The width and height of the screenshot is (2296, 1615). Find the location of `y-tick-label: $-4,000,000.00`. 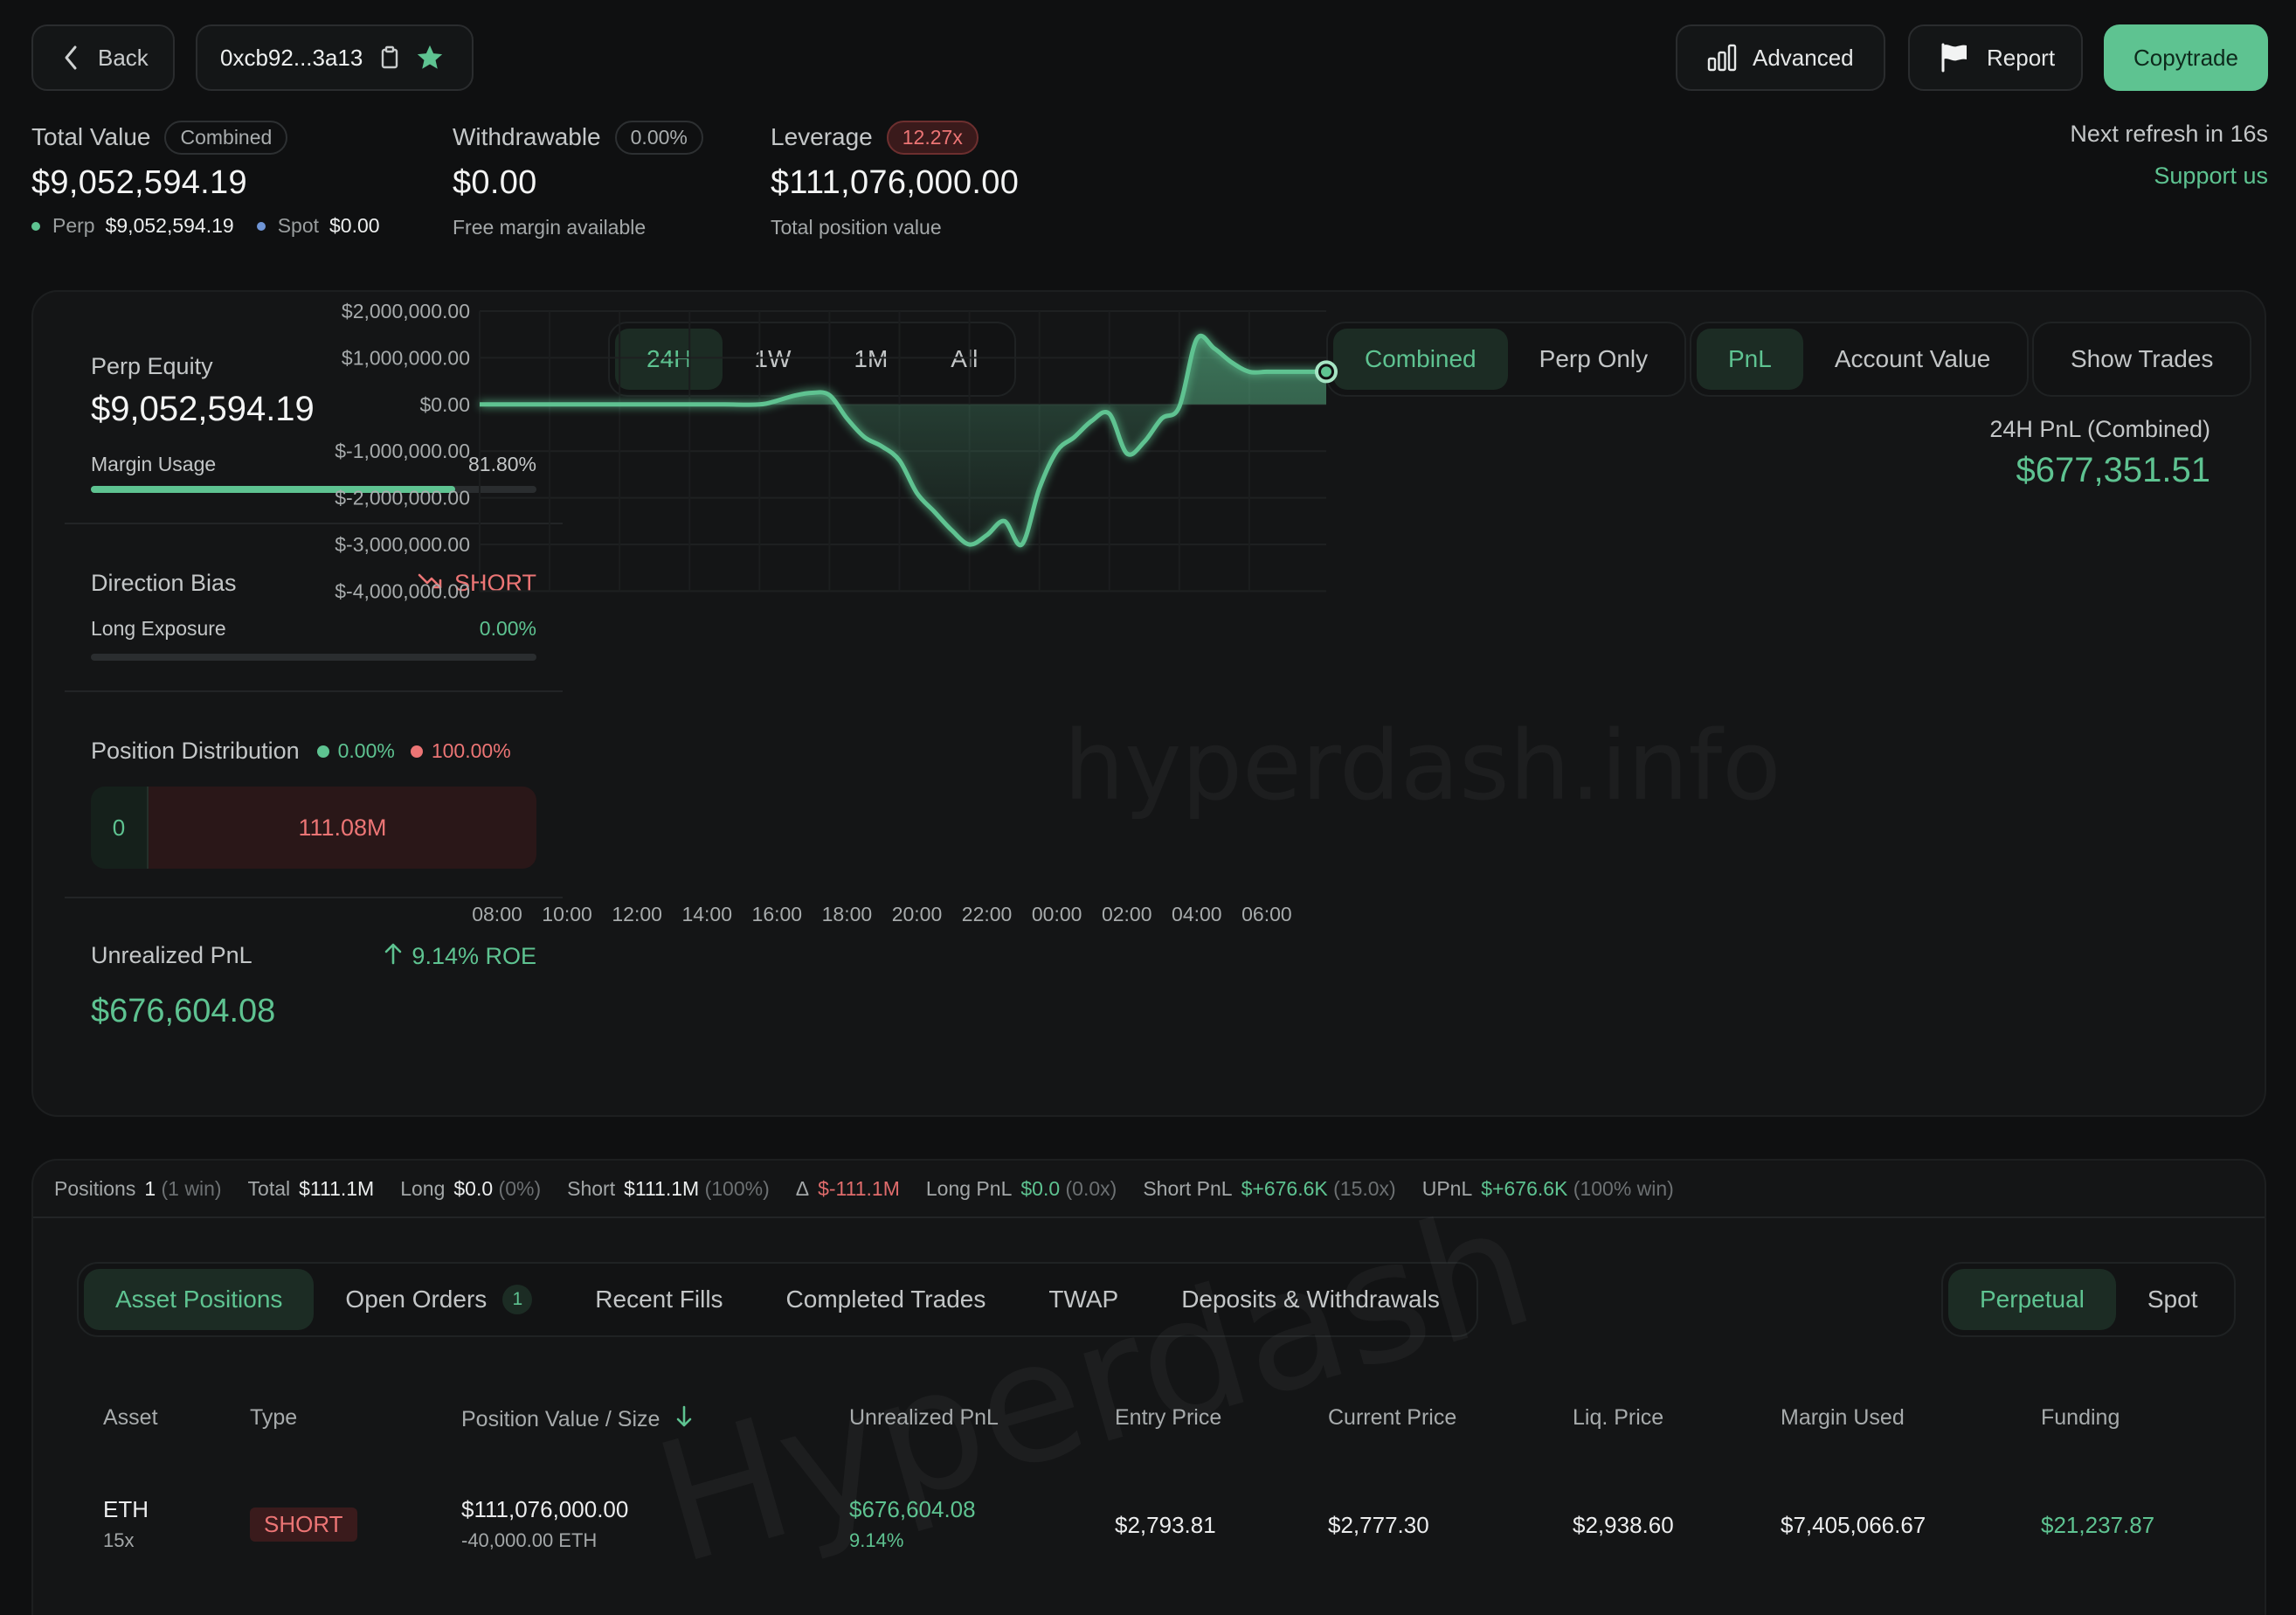

y-tick-label: $-4,000,000.00 is located at coordinates (402, 590).